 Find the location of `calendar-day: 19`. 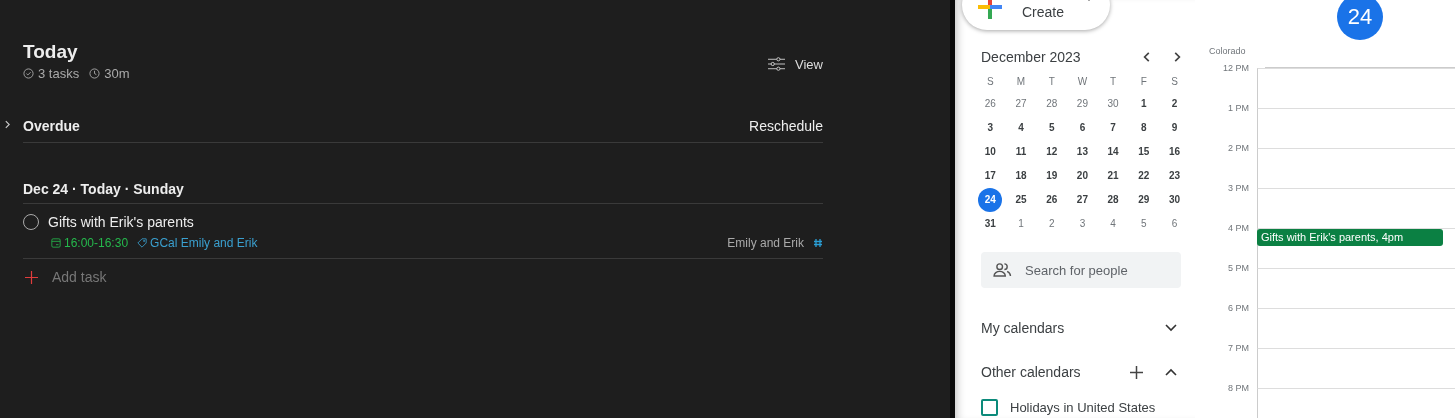

calendar-day: 19 is located at coordinates (1051, 176).